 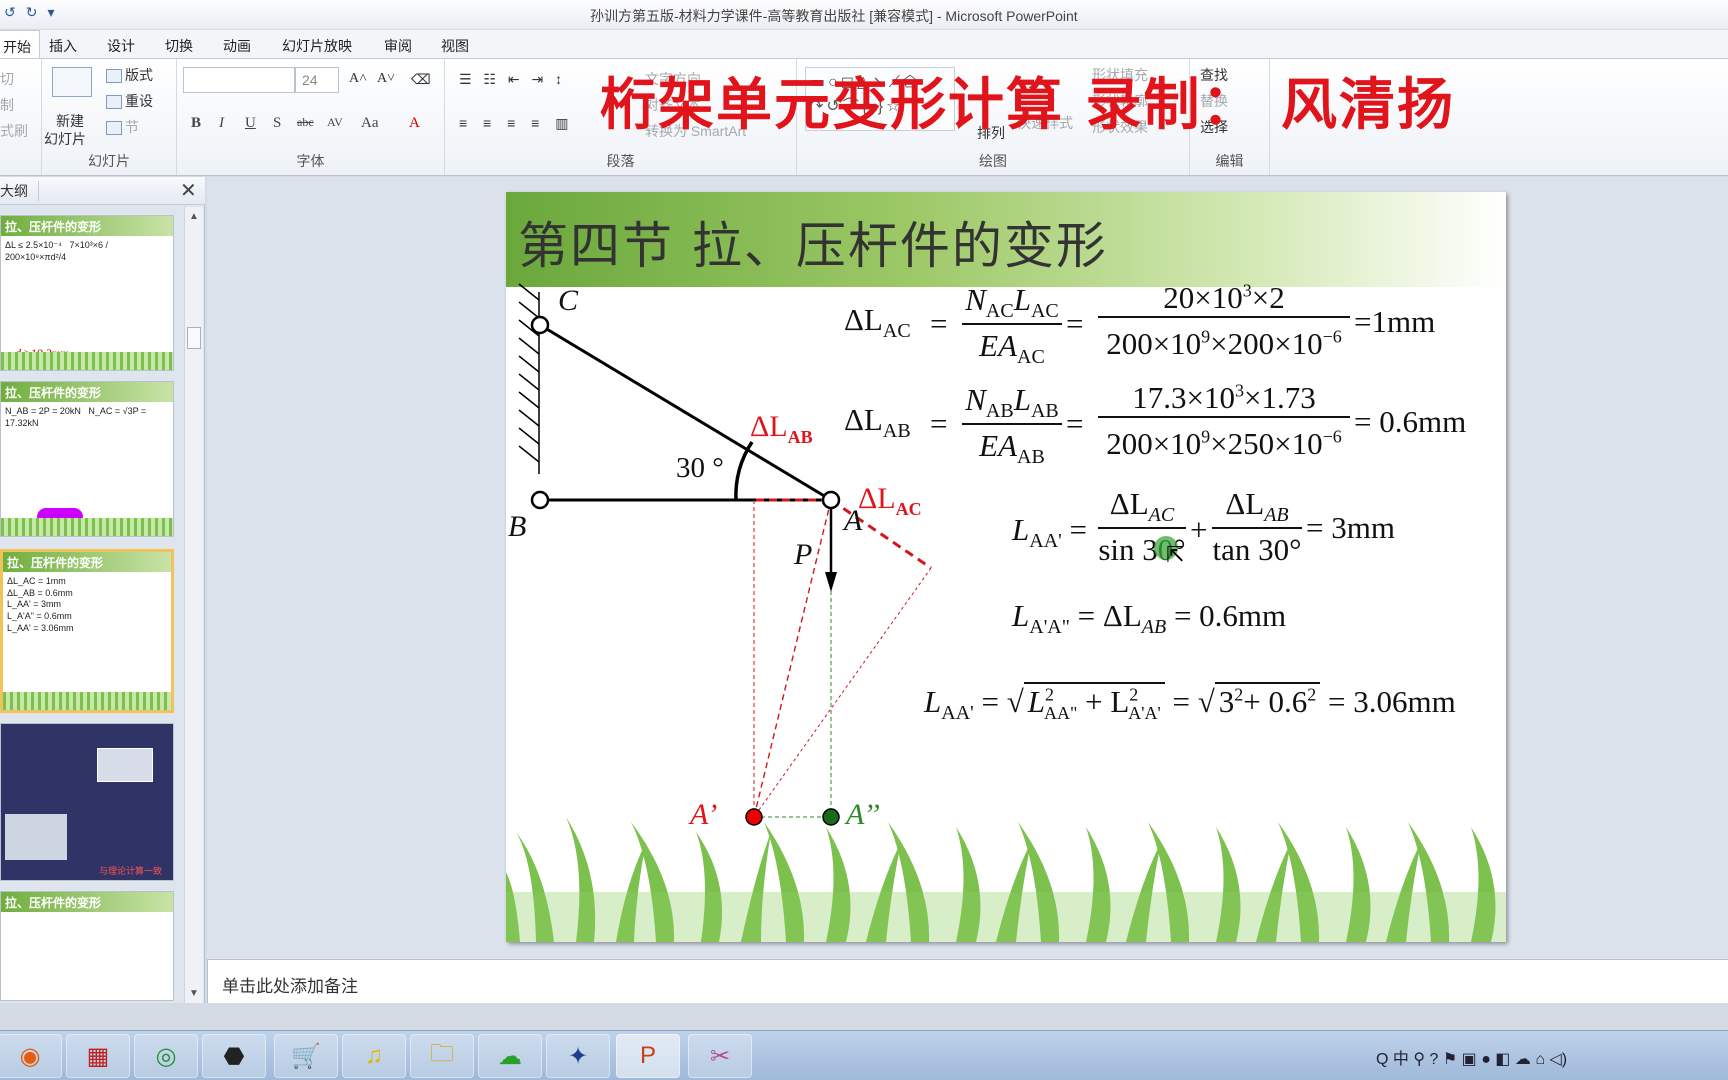 What do you see at coordinates (129, 101) in the screenshot?
I see `reset-button: 重设` at bounding box center [129, 101].